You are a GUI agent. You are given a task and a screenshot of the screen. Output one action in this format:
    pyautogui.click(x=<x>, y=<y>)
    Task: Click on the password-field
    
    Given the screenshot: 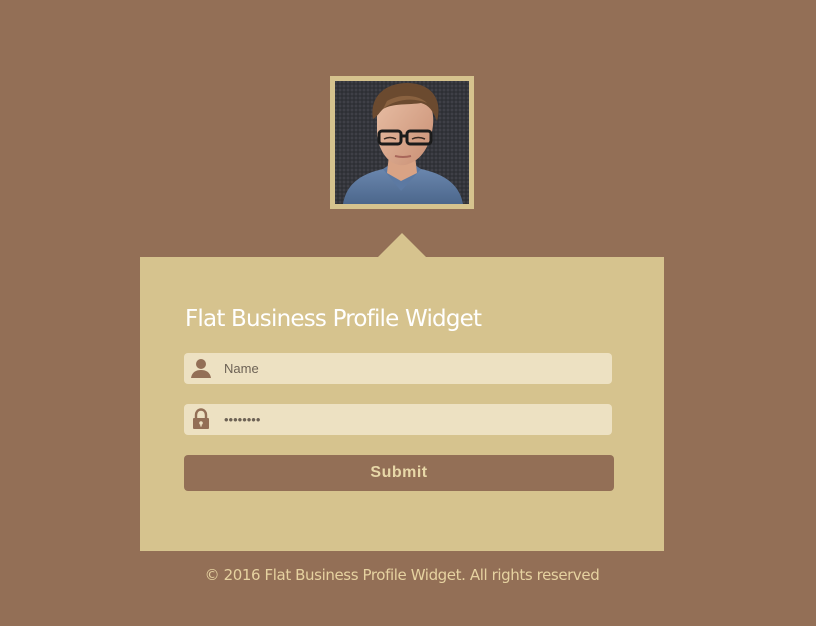 What is the action you would take?
    pyautogui.click(x=398, y=419)
    